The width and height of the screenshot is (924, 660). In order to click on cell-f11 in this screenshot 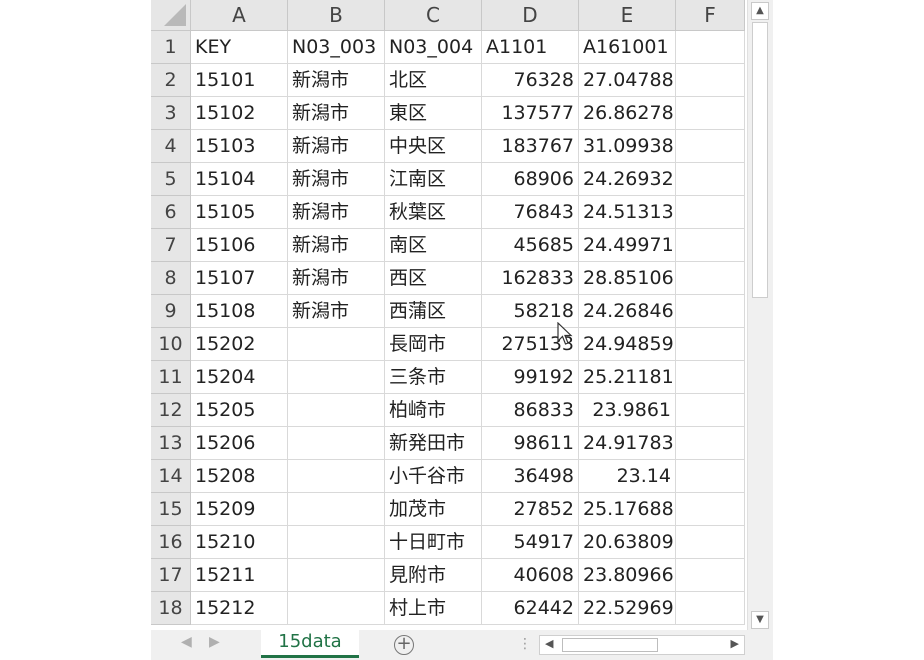, I will do `click(710, 377)`.